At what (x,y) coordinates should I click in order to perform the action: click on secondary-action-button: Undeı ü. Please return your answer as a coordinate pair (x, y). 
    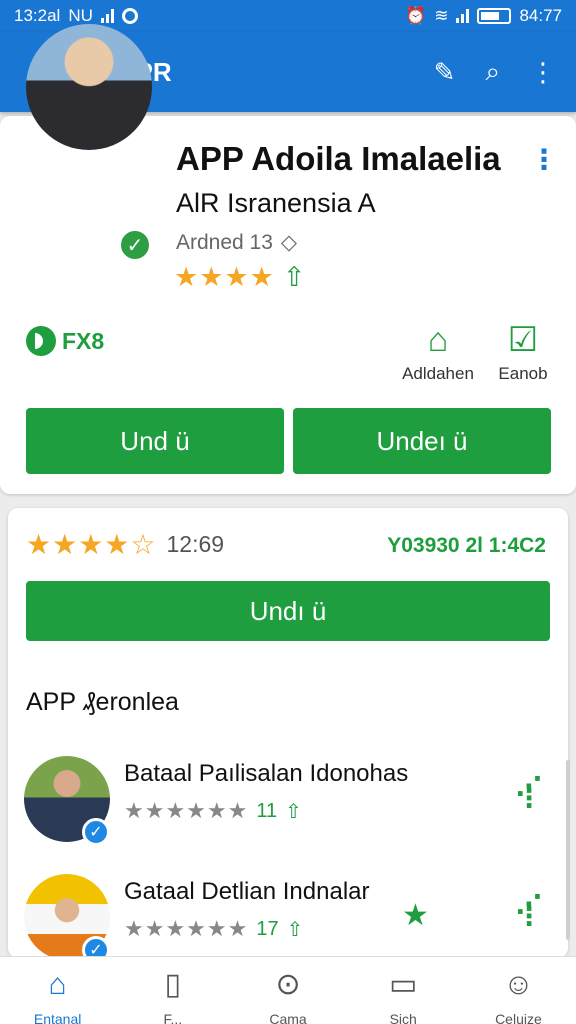
    Looking at the image, I should click on (422, 441).